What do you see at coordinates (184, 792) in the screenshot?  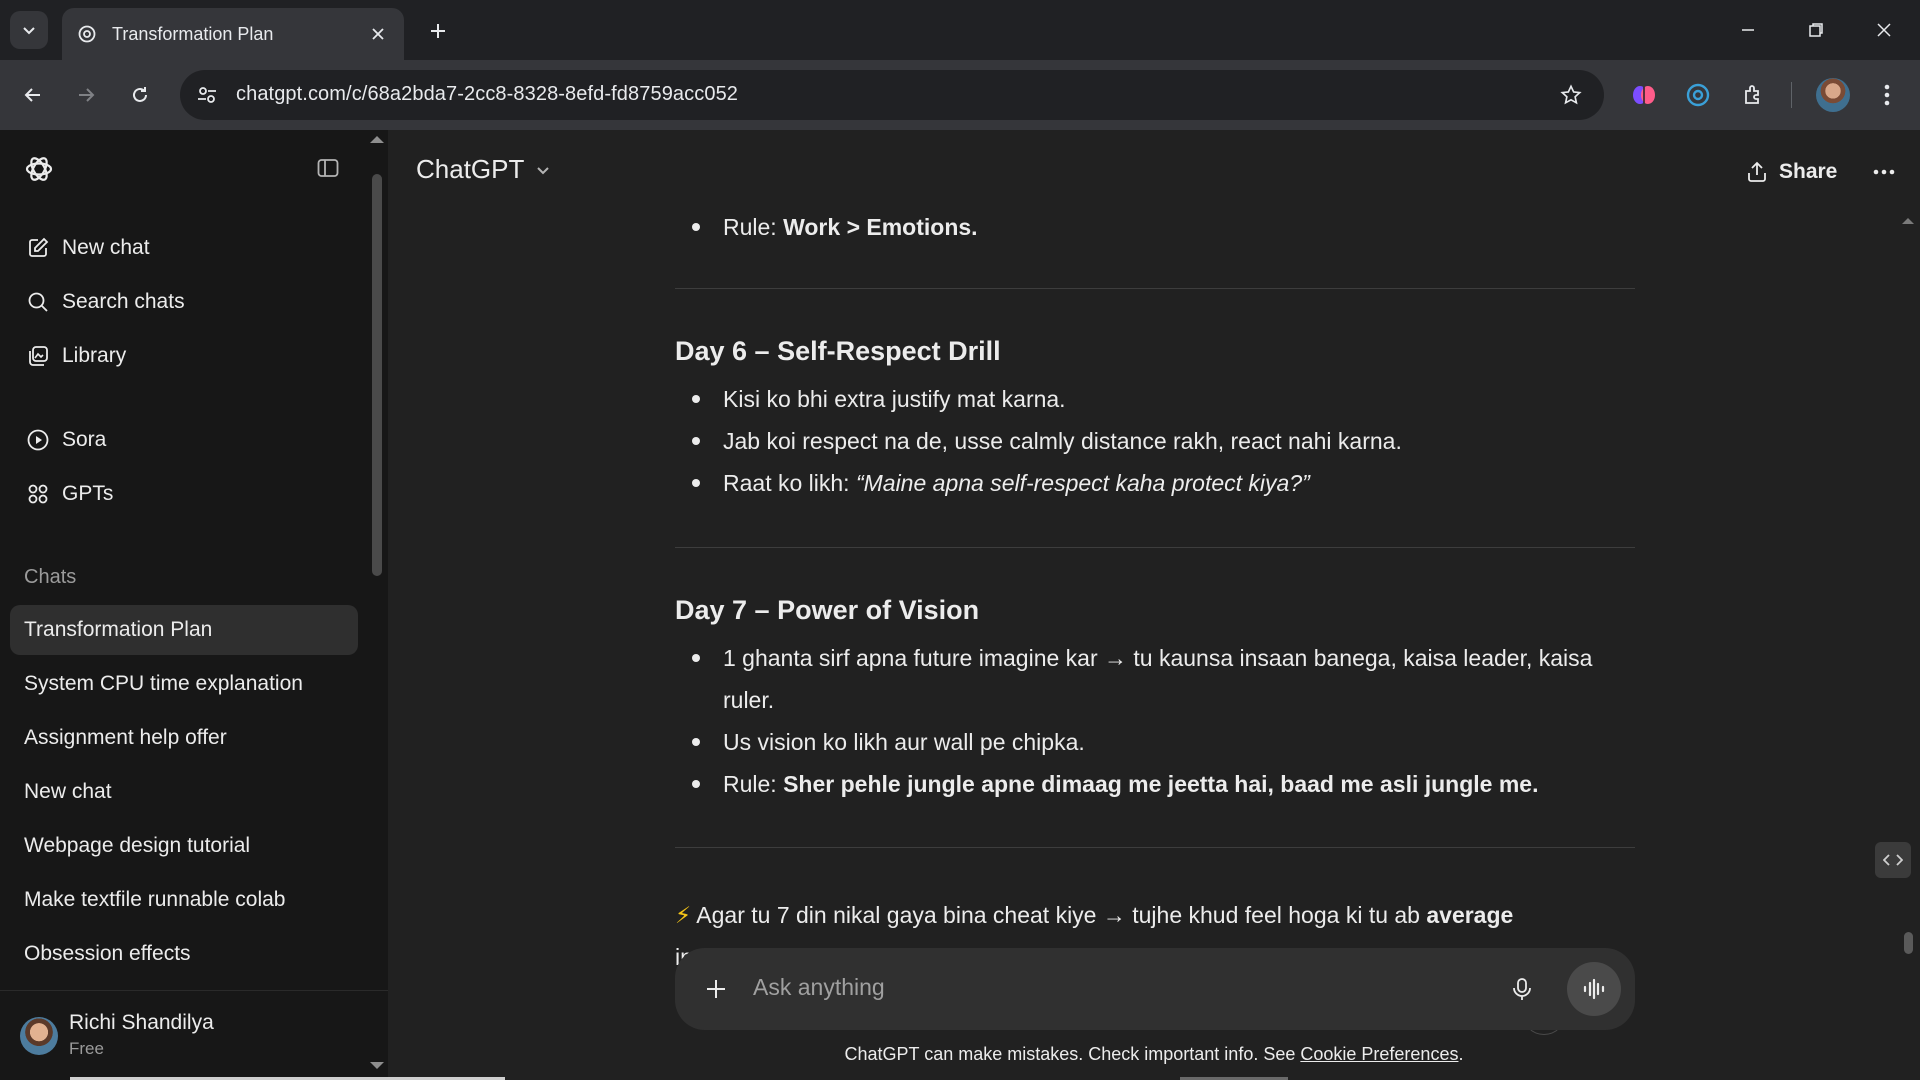 I see `chat-item: New chat` at bounding box center [184, 792].